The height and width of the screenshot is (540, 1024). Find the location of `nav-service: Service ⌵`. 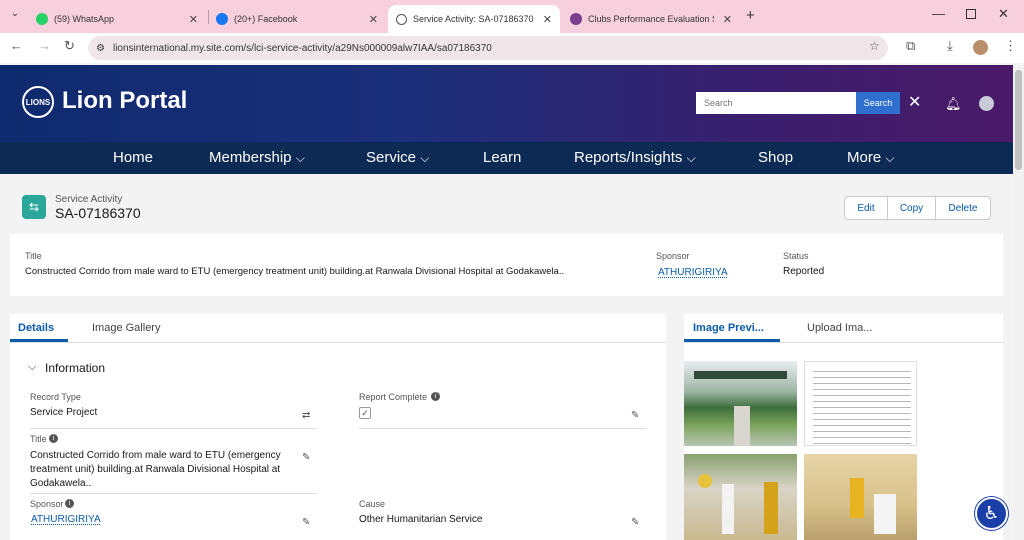

nav-service: Service ⌵ is located at coordinates (397, 157).